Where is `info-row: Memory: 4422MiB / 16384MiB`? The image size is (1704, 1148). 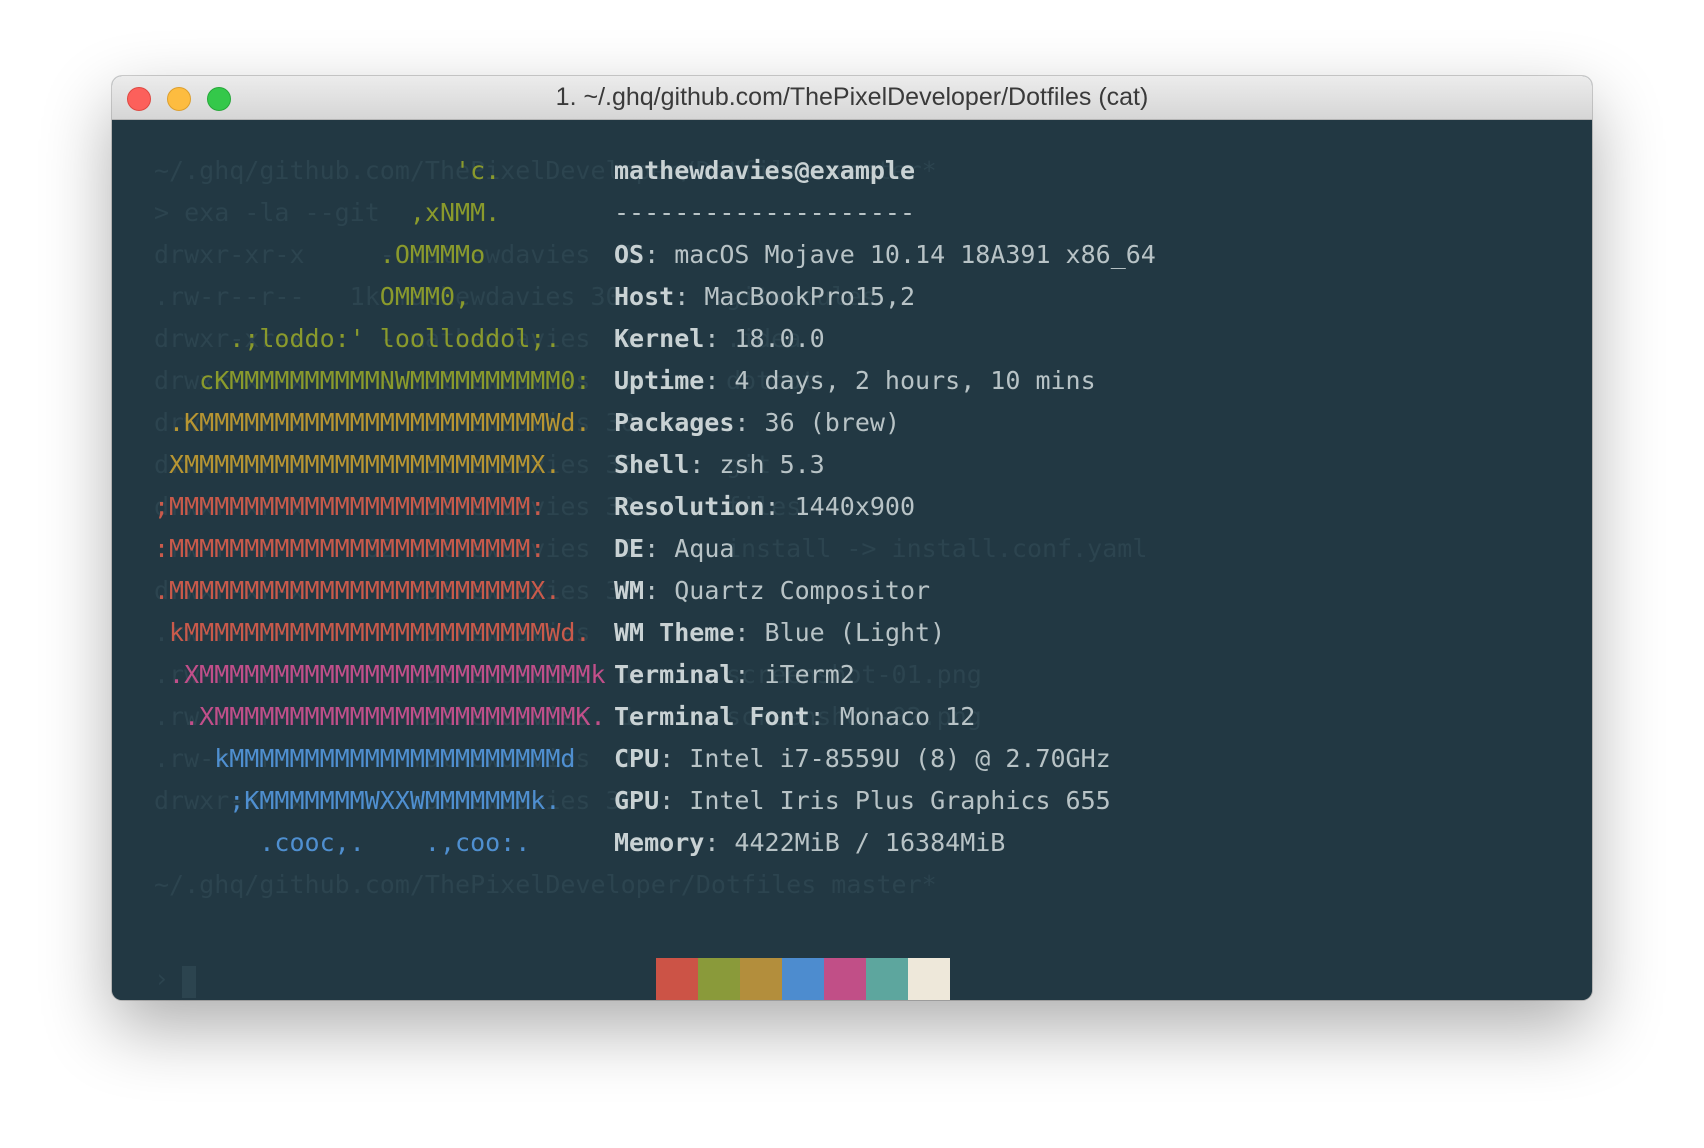
info-row: Memory: 4422MiB / 16384MiB is located at coordinates (809, 843).